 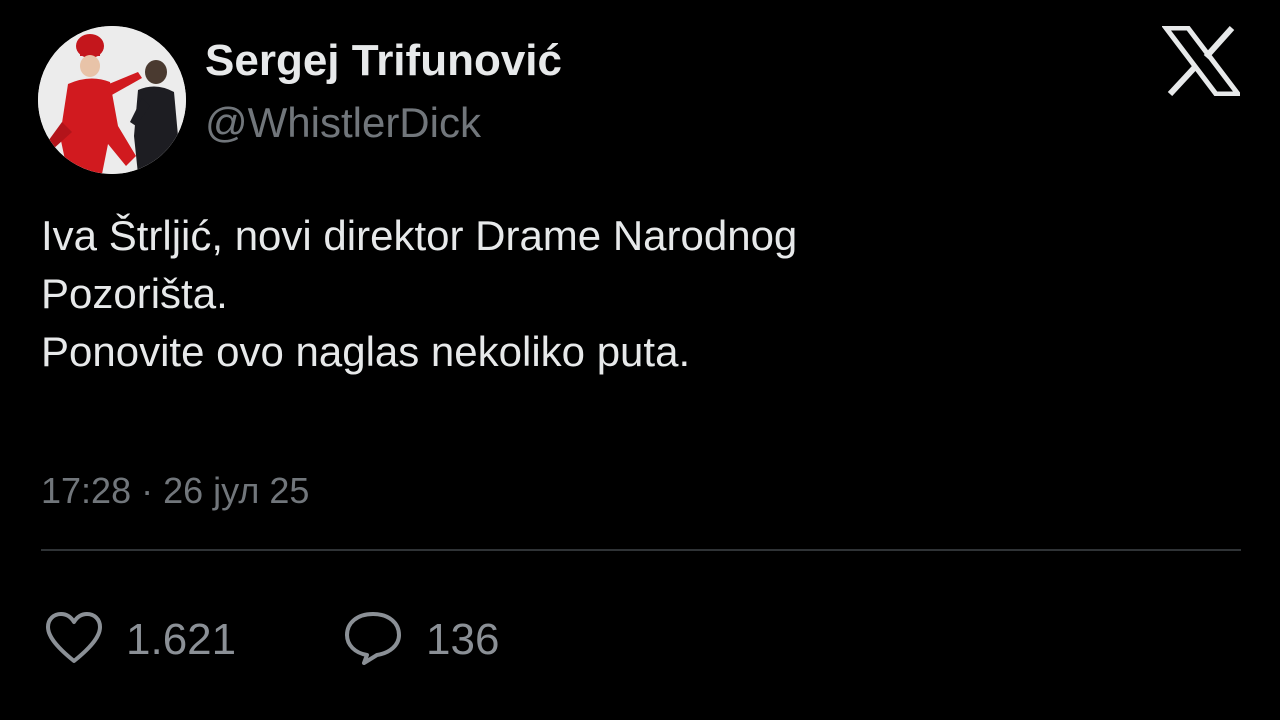 What do you see at coordinates (366, 351) in the screenshot?
I see `tweet-text-line: Ponovite ovo naglas nekoliko puta.` at bounding box center [366, 351].